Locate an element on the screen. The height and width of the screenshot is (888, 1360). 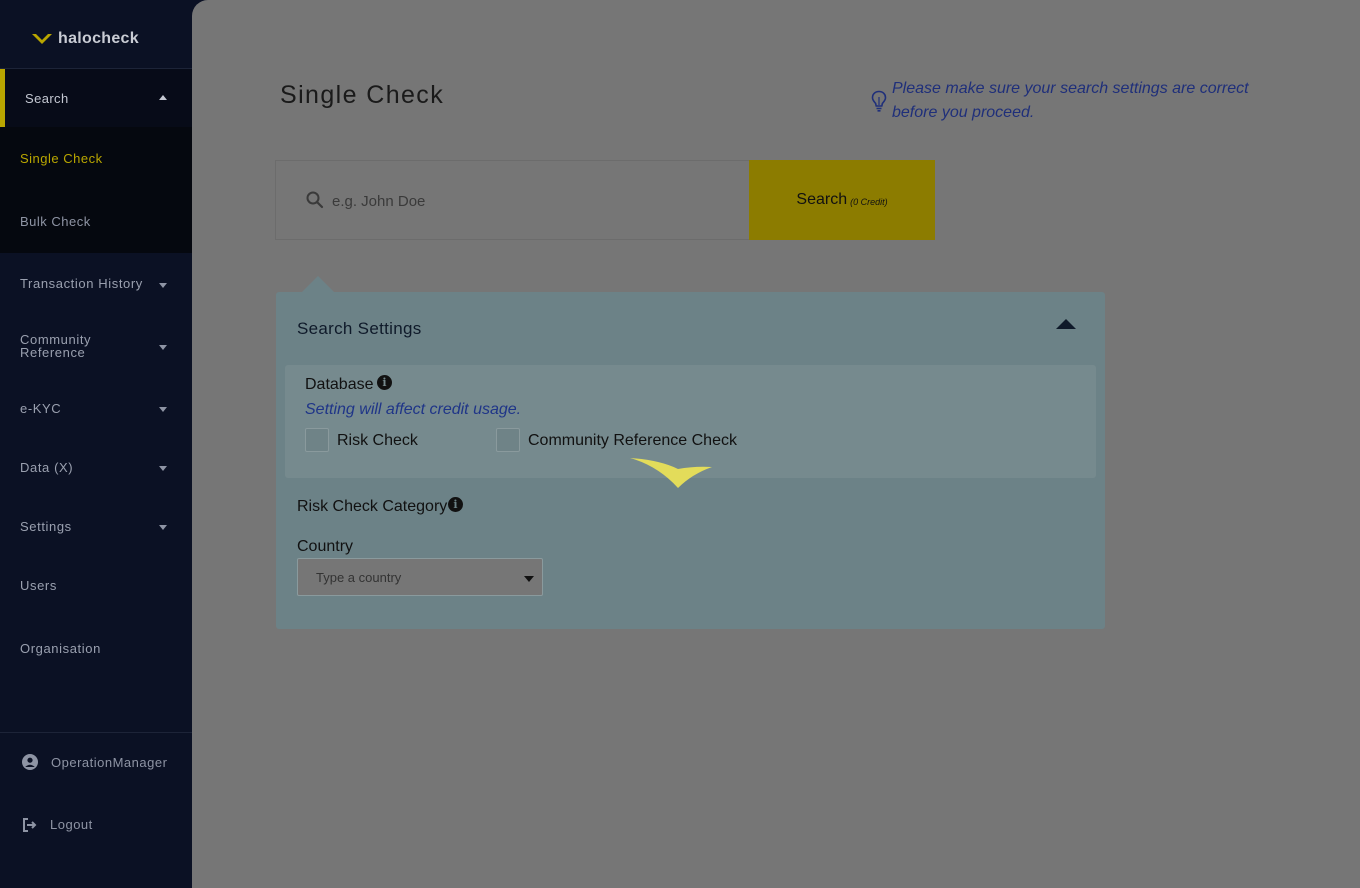
logout-icon is located at coordinates (30, 824).